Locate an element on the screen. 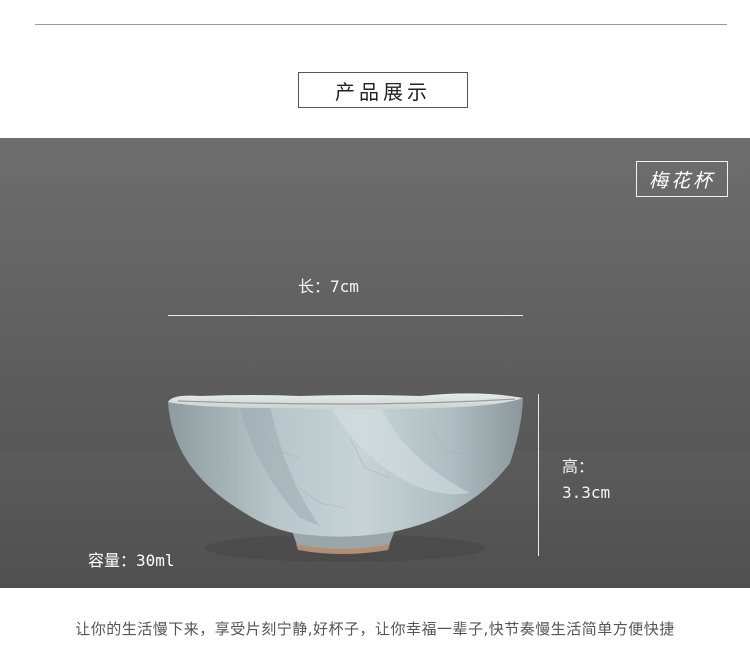  footer-tagline: 让你的生活慢下来，享受片刻宁静,好杯子，让你幸福一辈子,快节奏慢生活简单方便快捷 is located at coordinates (375, 629).